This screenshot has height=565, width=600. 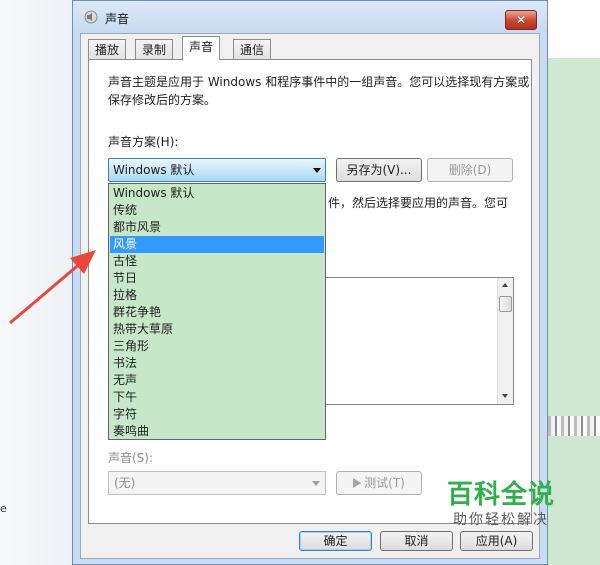 I want to click on watermark: 百科全说 助你轻松解决, so click(x=501, y=505).